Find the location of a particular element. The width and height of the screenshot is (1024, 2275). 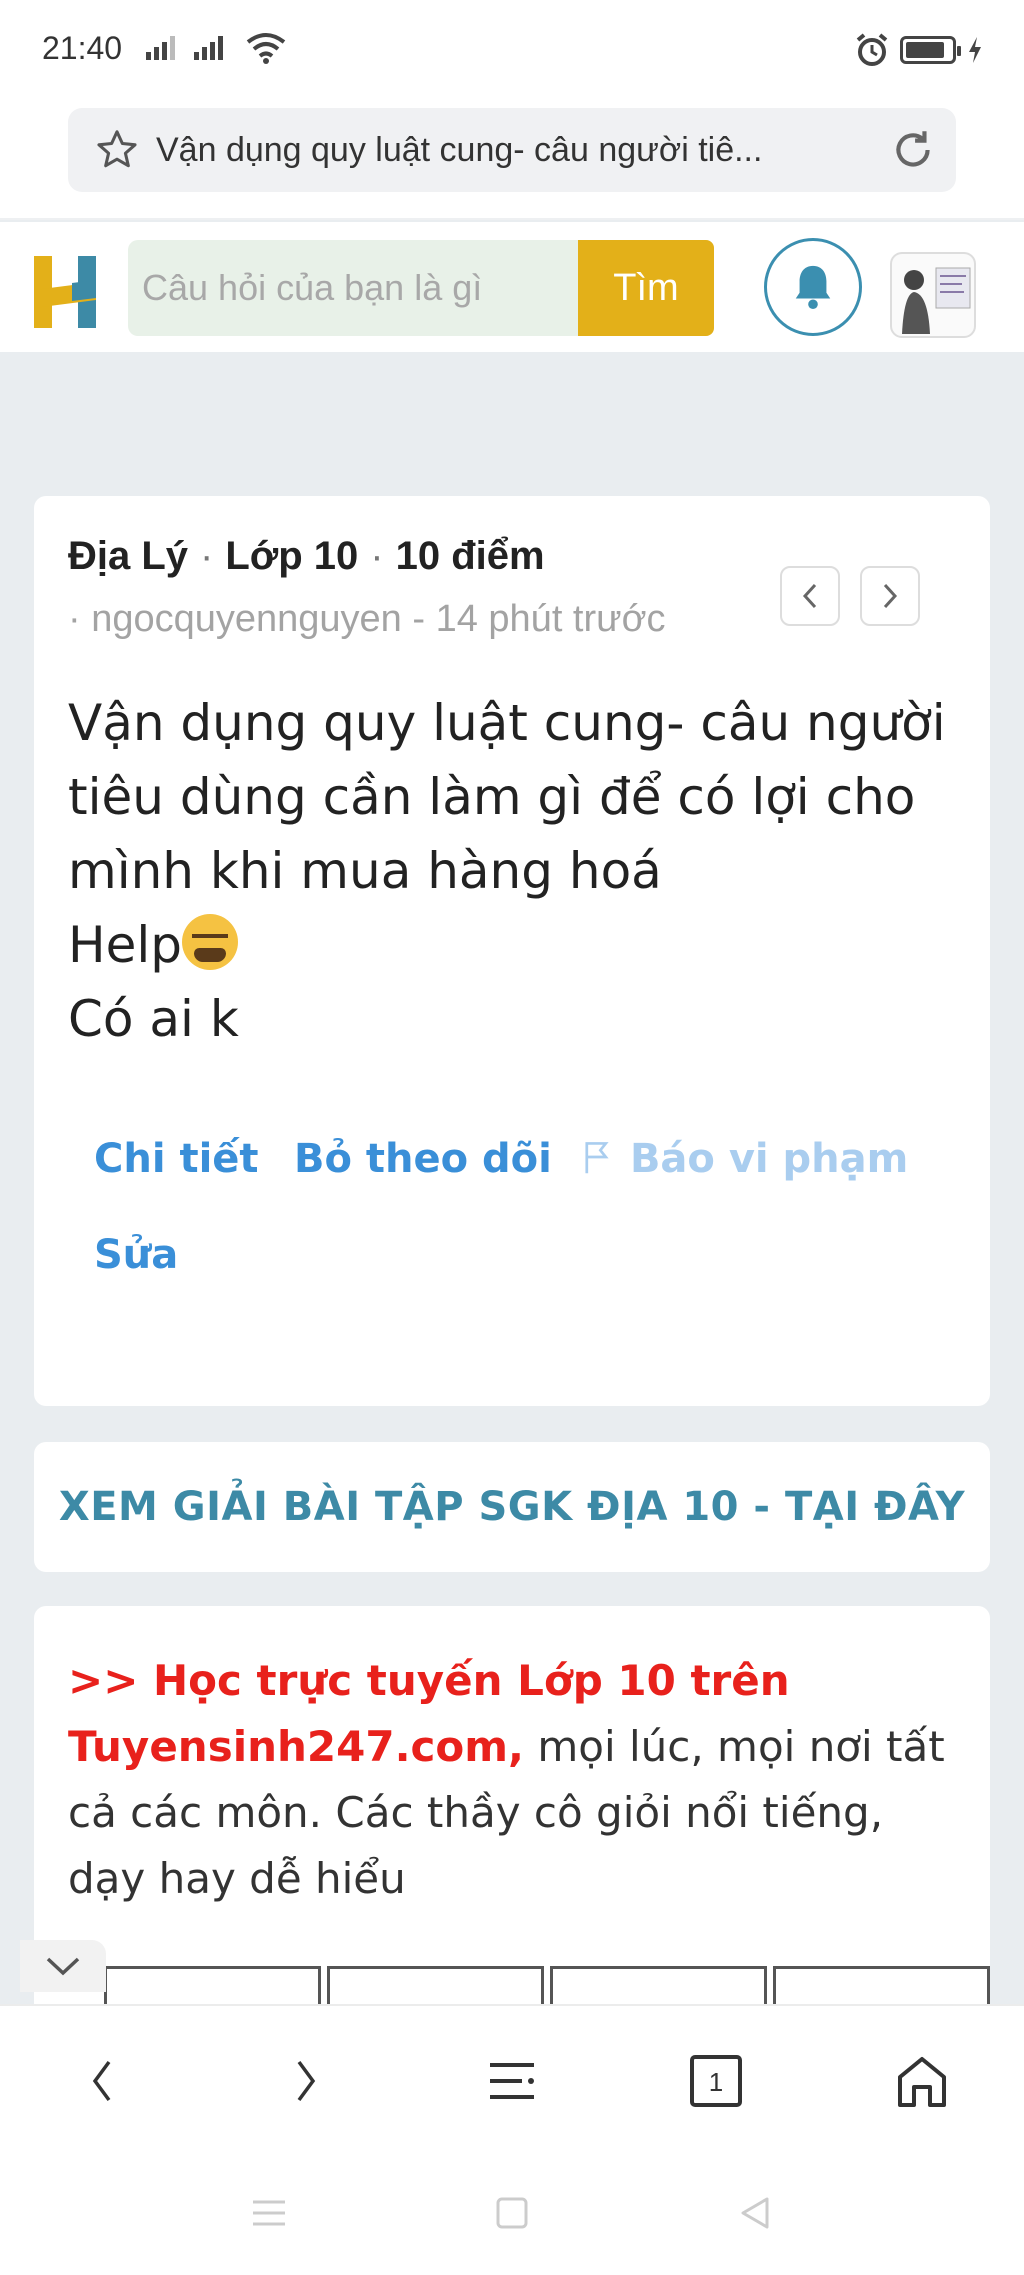

subject-label: Địa Lý is located at coordinates (128, 556).